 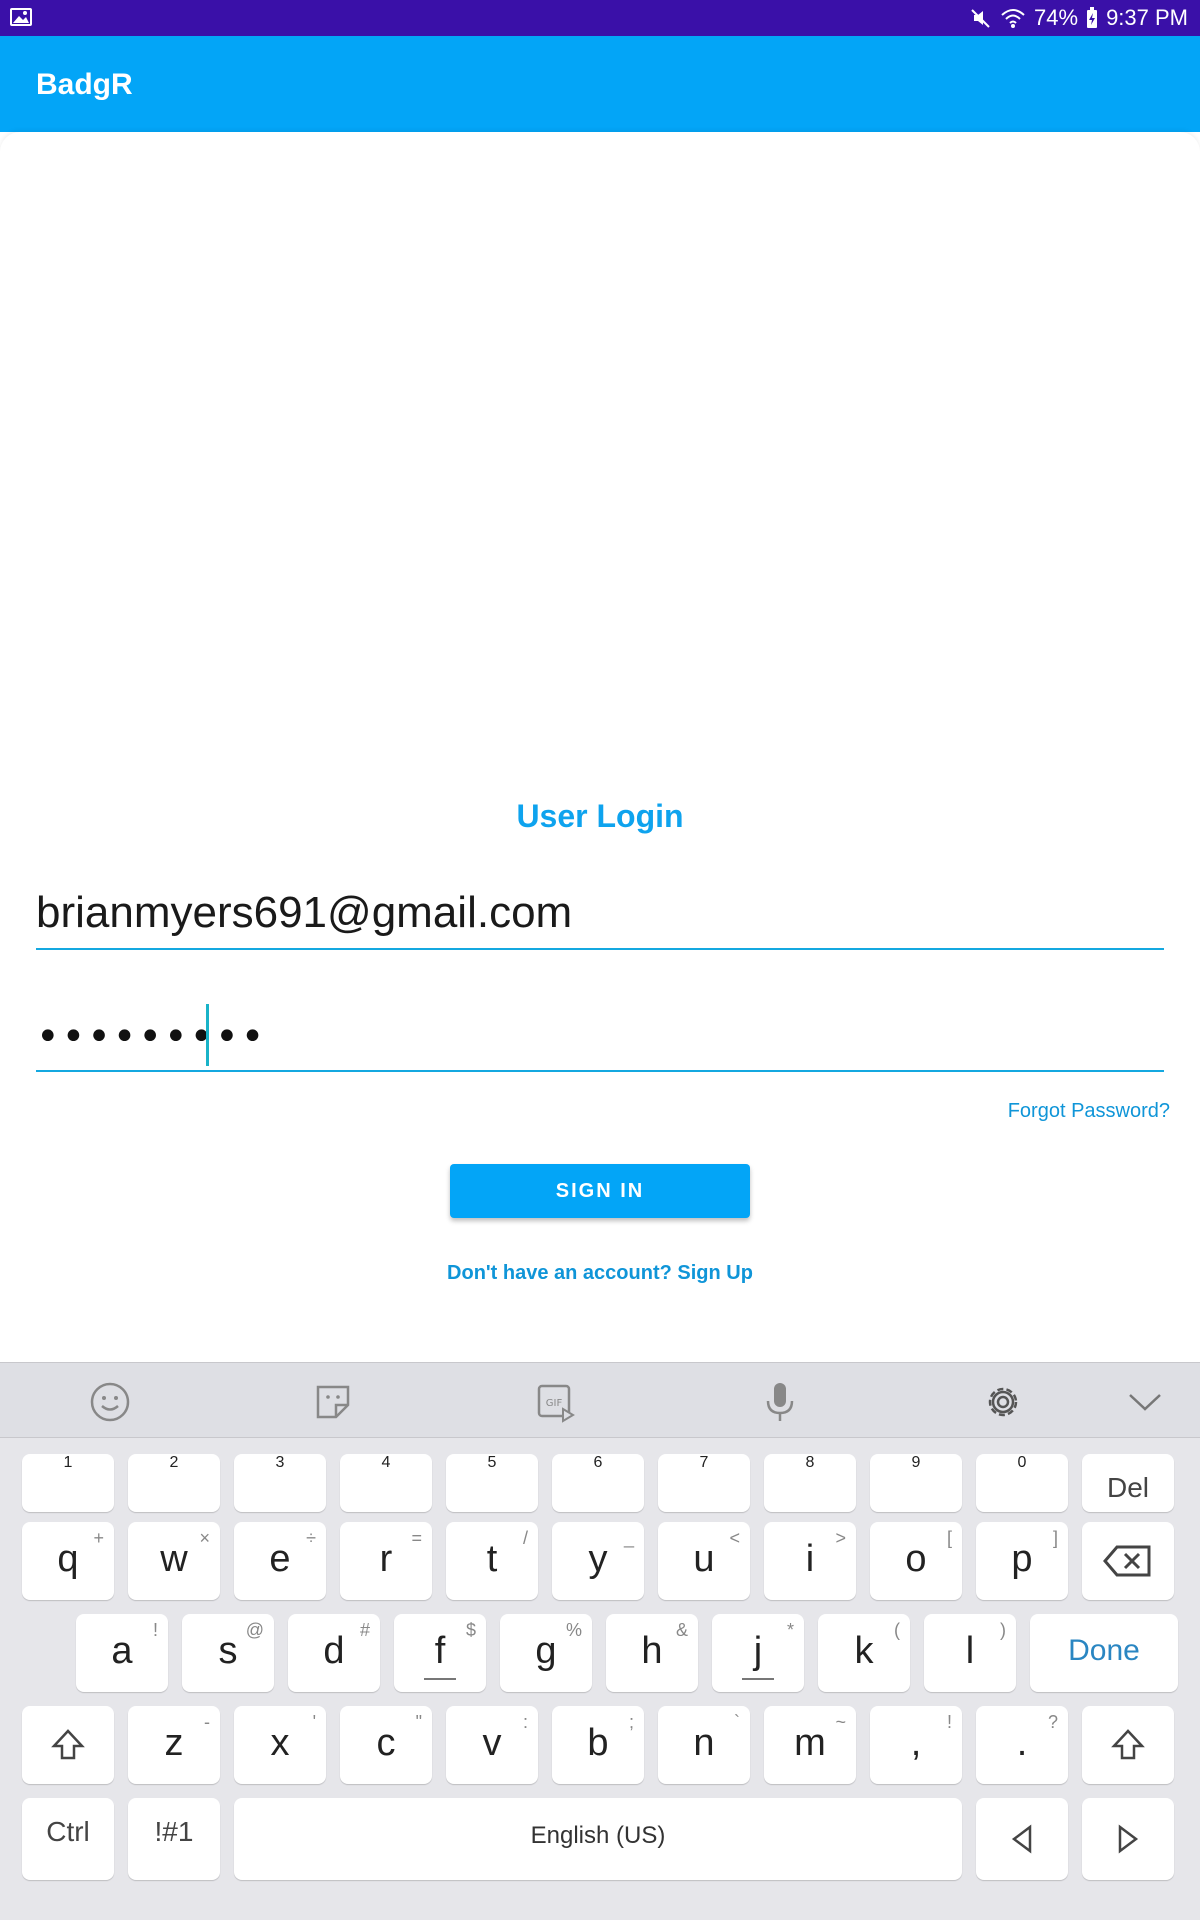 I want to click on key-label: 4, so click(x=386, y=1462).